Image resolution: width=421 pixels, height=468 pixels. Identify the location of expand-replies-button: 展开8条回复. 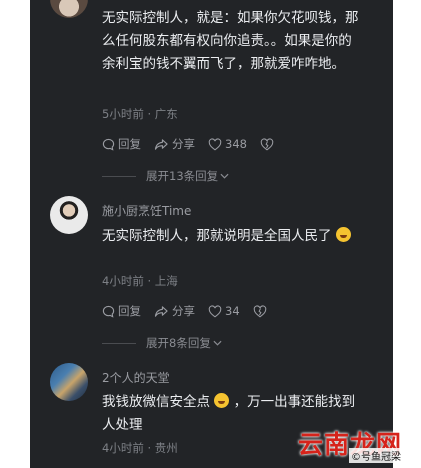
(162, 343).